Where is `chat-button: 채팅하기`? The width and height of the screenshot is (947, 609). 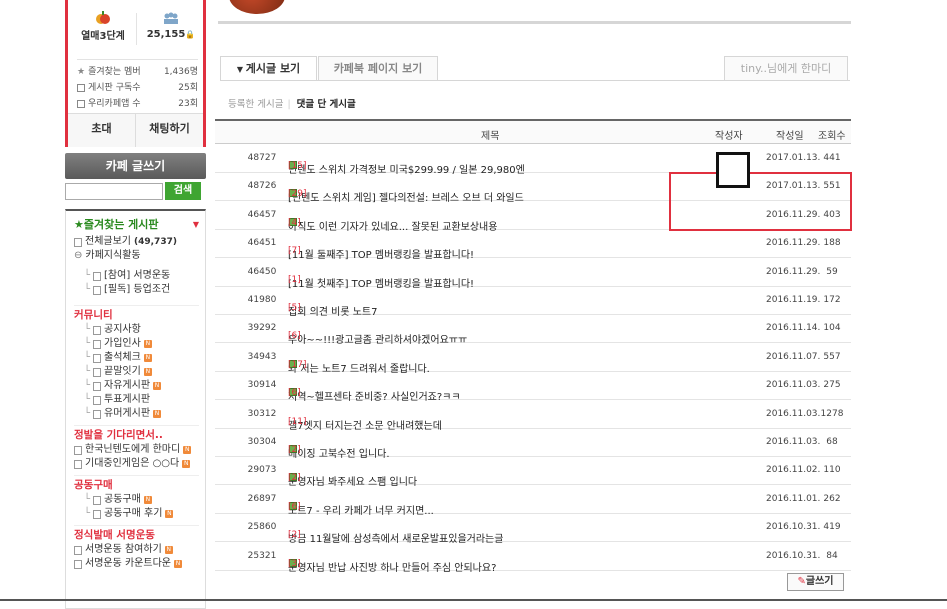
chat-button: 채팅하기 is located at coordinates (169, 130).